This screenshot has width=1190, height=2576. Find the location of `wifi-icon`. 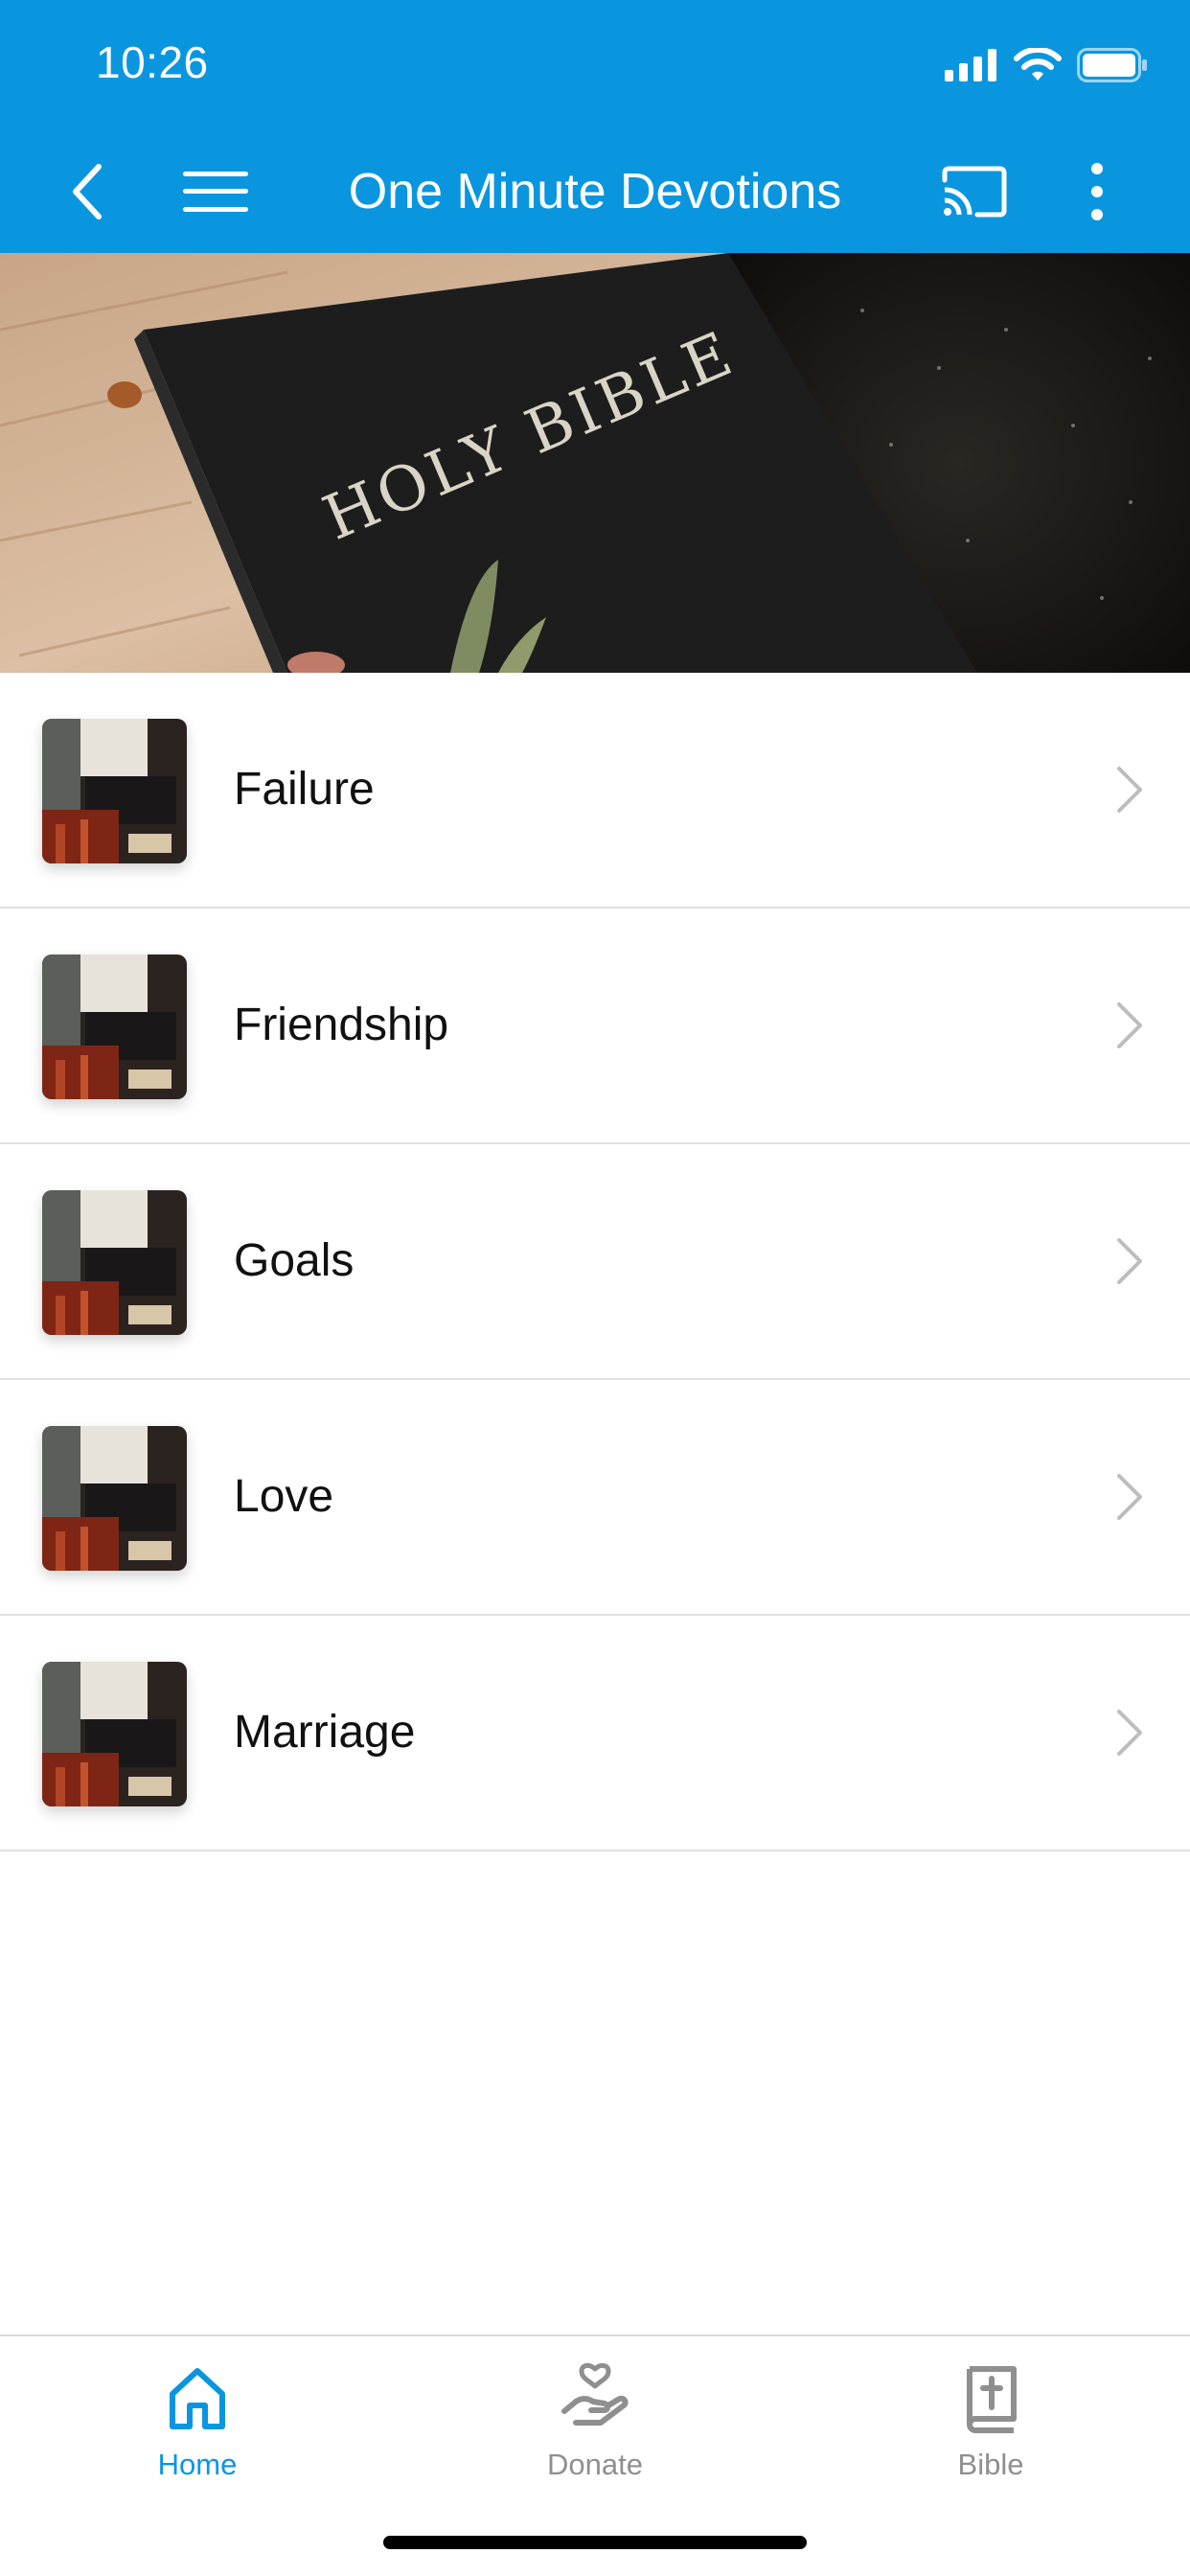

wifi-icon is located at coordinates (1038, 64).